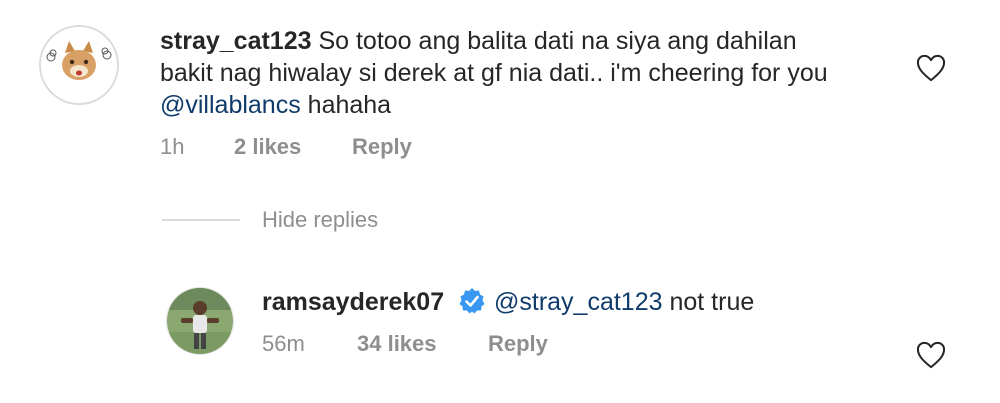 This screenshot has width=1000, height=403. I want to click on comment-text-line3: hahaha, so click(346, 105).